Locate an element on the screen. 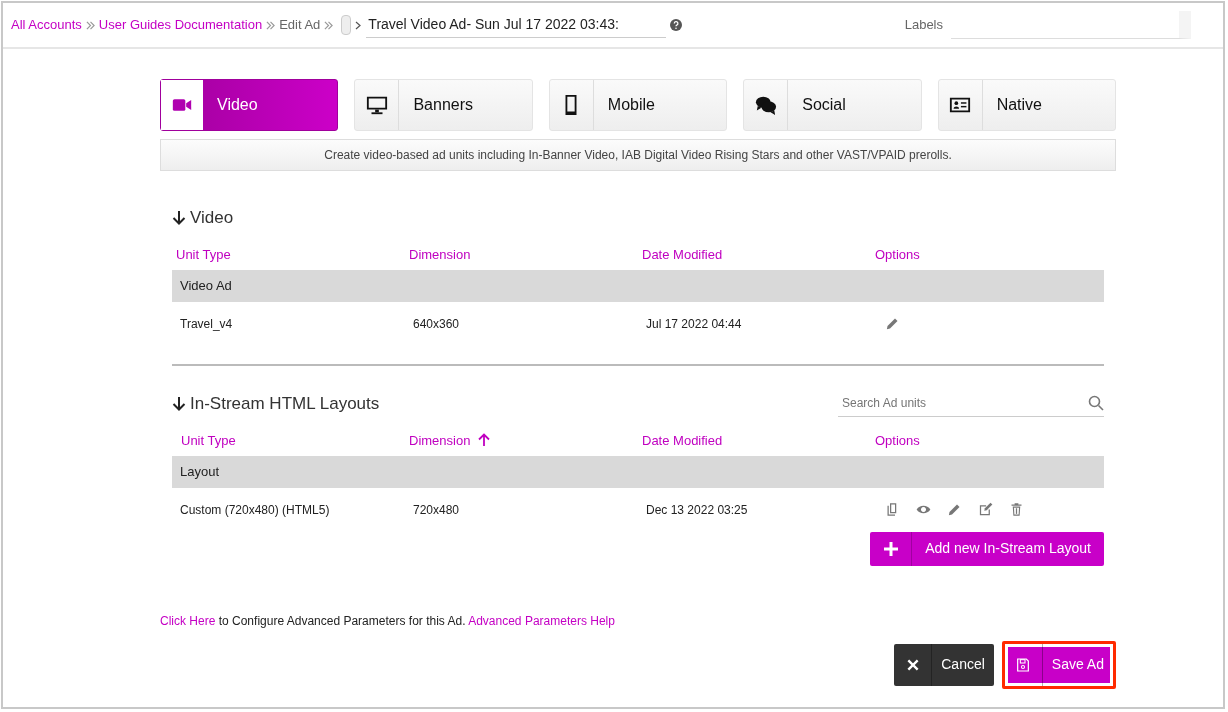 This screenshot has width=1228, height=712. ad-type-tab: Video is located at coordinates (249, 105).